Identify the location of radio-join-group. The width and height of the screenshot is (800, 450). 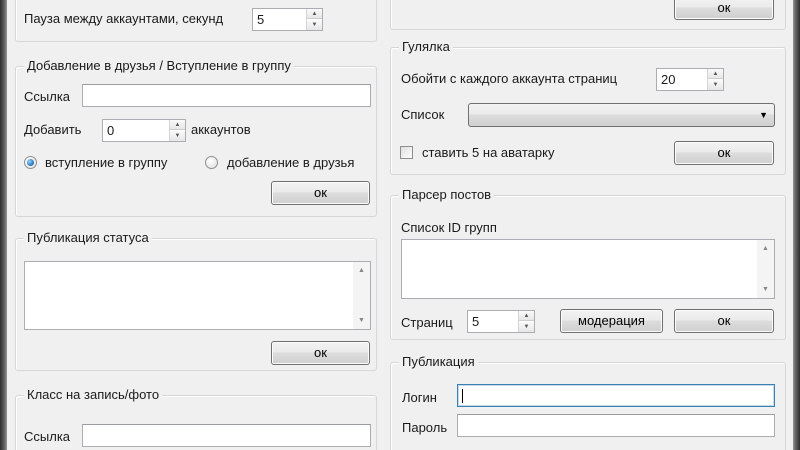
(30, 162).